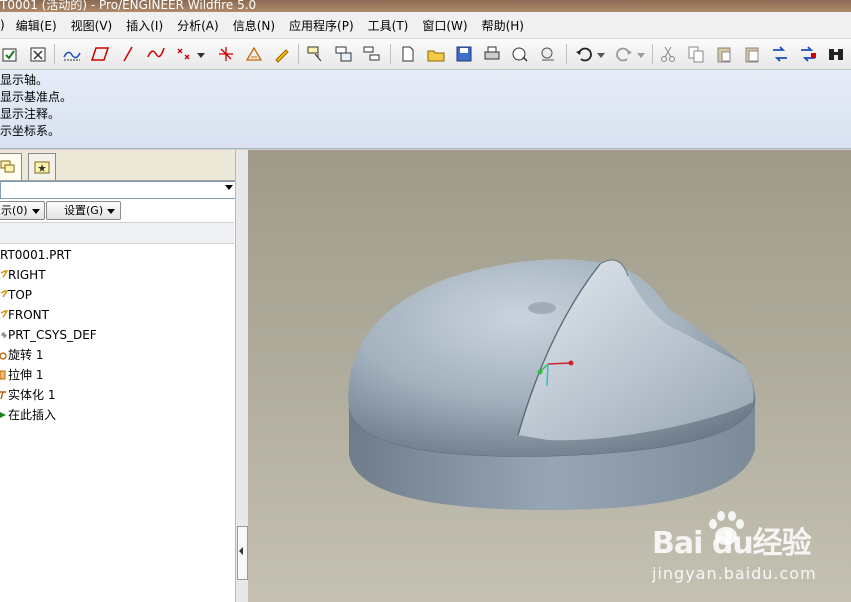  I want to click on open-file-icon, so click(436, 54).